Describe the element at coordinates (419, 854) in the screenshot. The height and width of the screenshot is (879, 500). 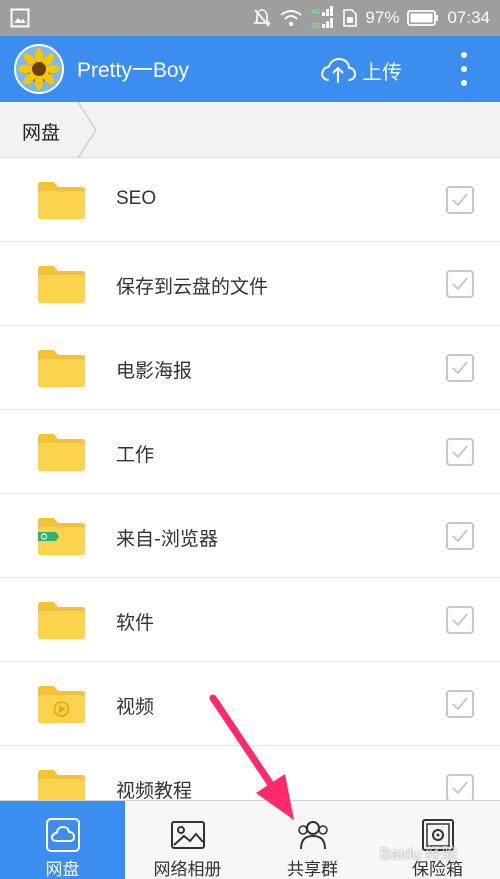
I see `watermark: Baidu 经验` at that location.